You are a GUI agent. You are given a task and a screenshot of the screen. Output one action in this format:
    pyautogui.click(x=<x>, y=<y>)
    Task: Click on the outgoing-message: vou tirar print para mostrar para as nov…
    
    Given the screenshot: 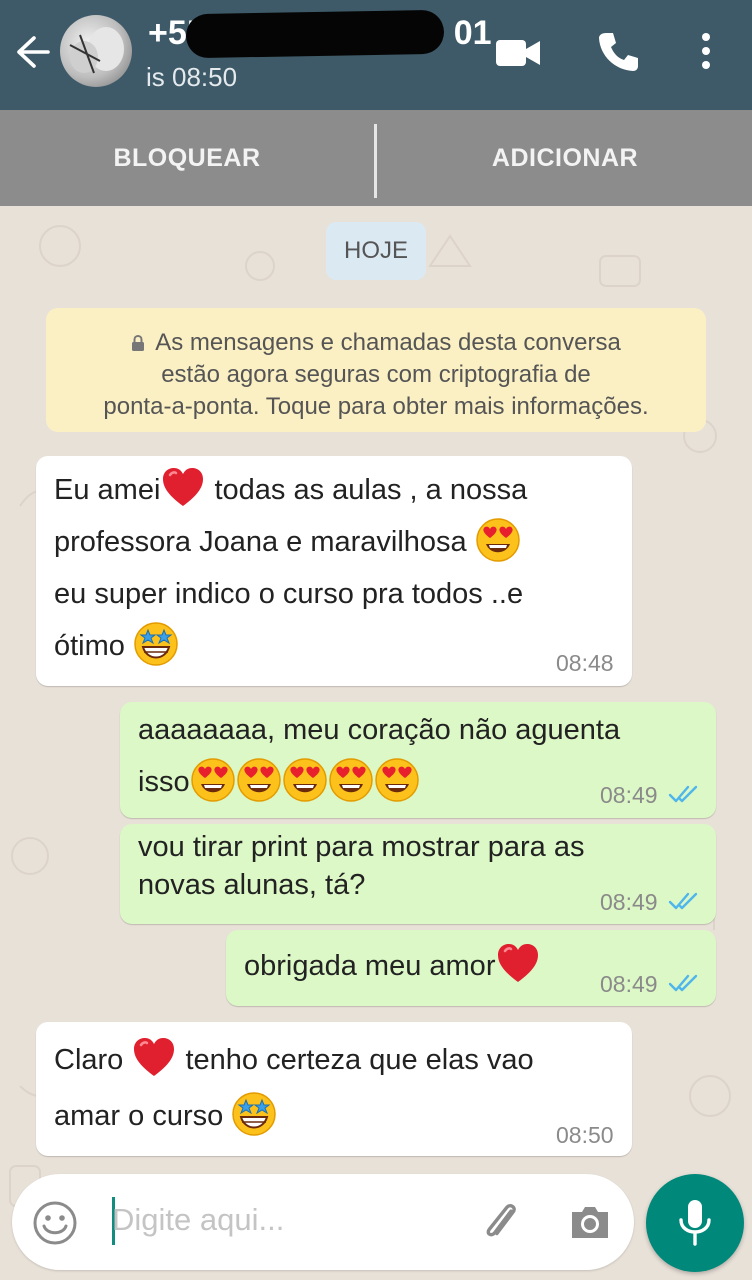 What is the action you would take?
    pyautogui.click(x=418, y=874)
    